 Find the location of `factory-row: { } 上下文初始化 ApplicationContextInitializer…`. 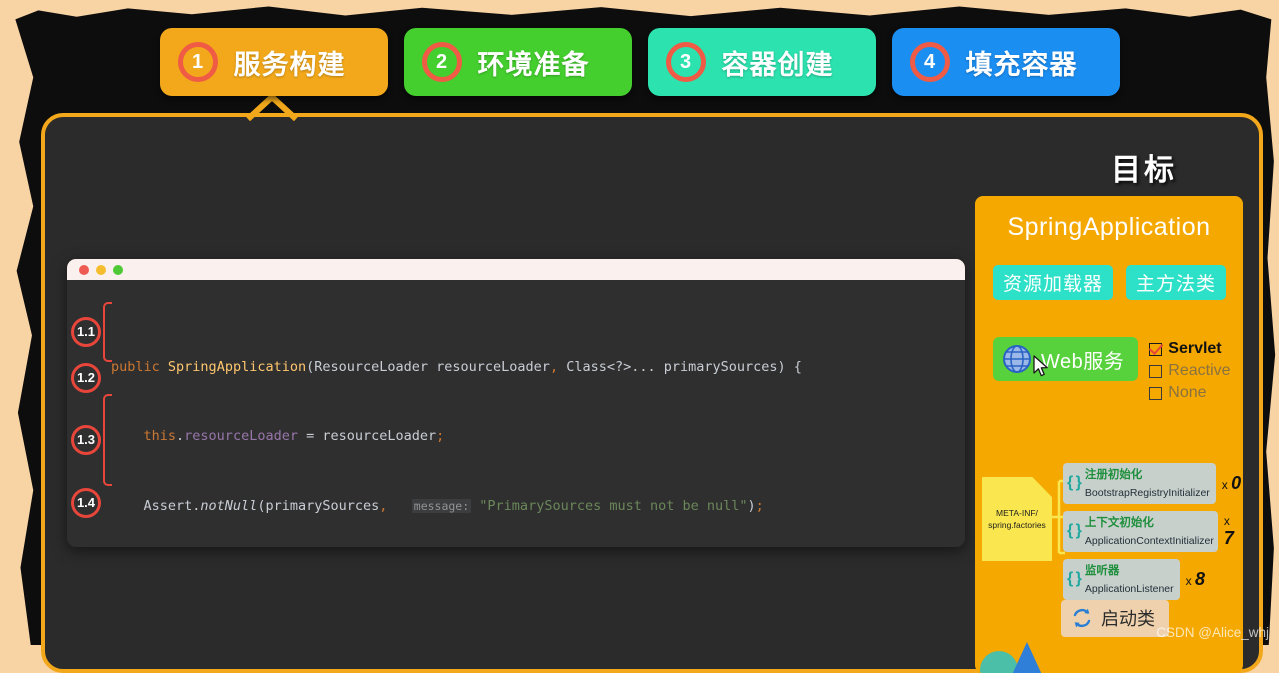

factory-row: { } 上下文初始化 ApplicationContextInitializer… is located at coordinates (1153, 531).